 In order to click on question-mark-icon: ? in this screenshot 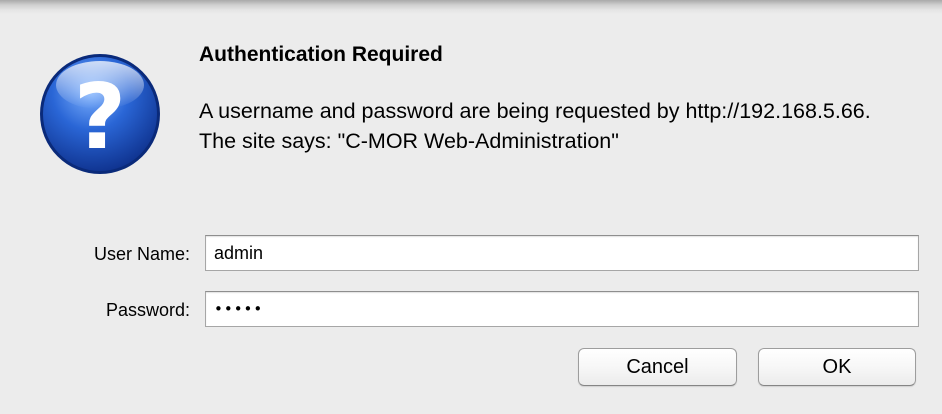, I will do `click(100, 114)`.